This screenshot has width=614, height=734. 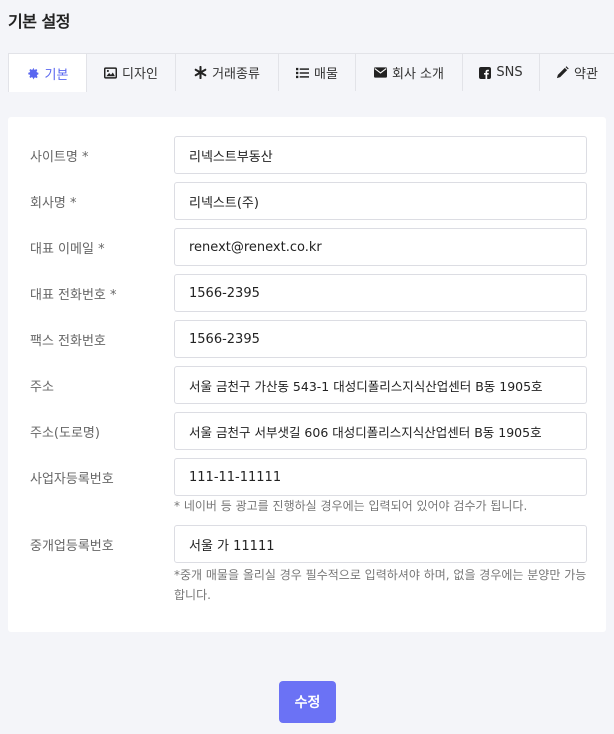 What do you see at coordinates (53, 203) in the screenshot?
I see `company-name-label: 회사명 *` at bounding box center [53, 203].